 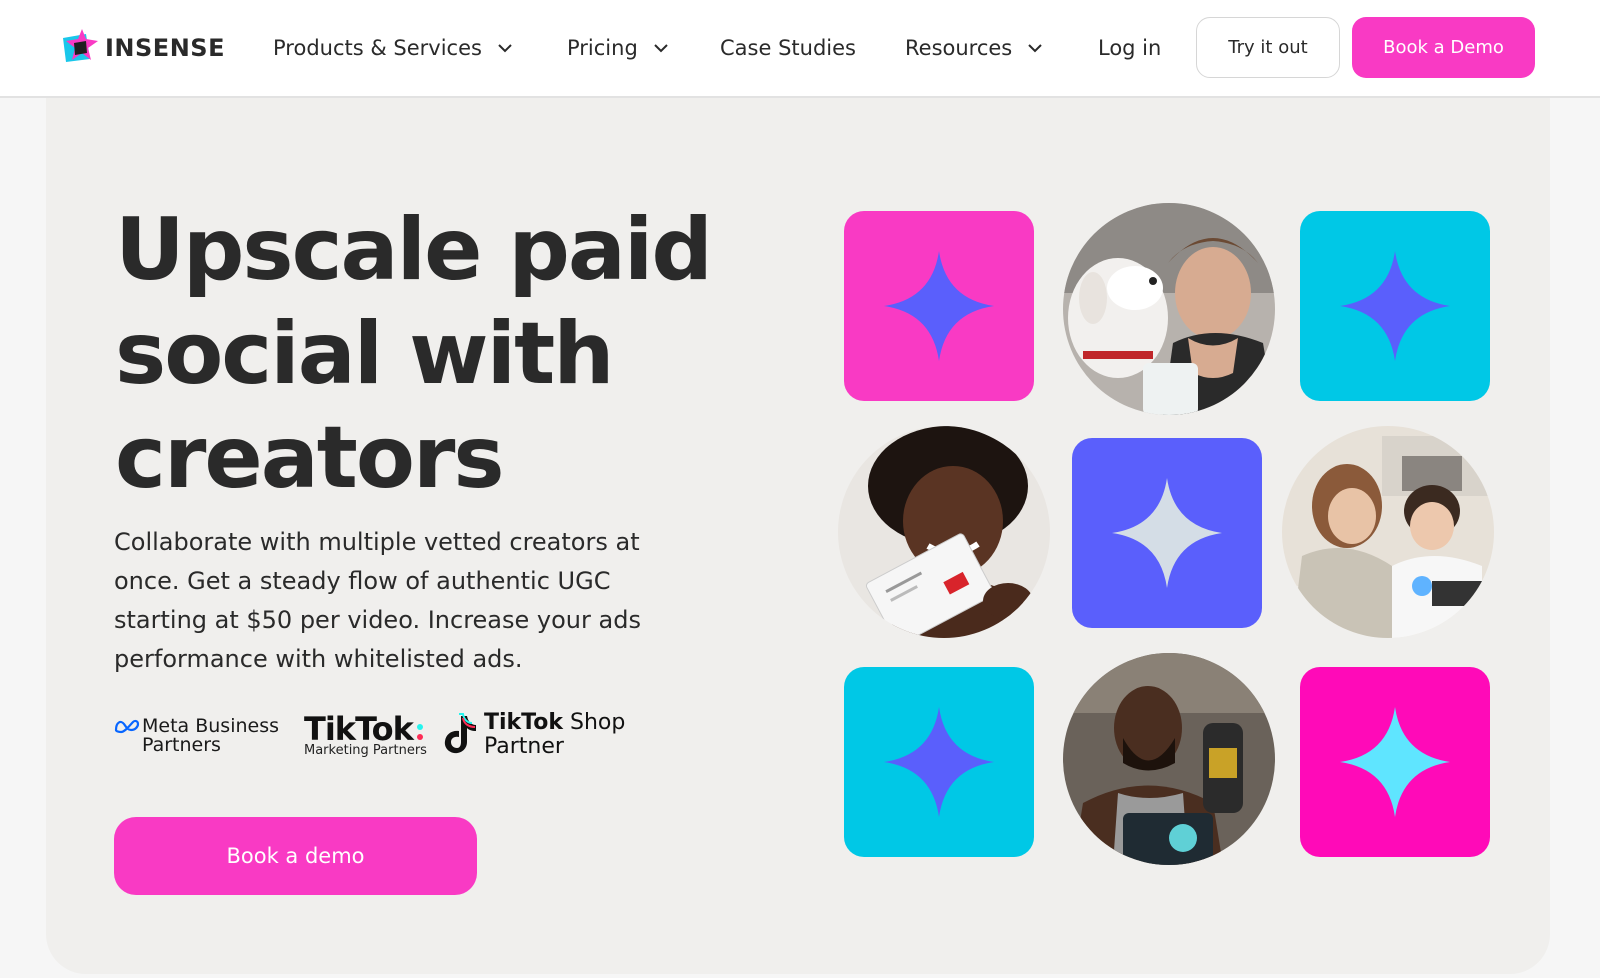 I want to click on tiktok-marketing-partners-badge: TikTok Marketing Partners, so click(x=365, y=735).